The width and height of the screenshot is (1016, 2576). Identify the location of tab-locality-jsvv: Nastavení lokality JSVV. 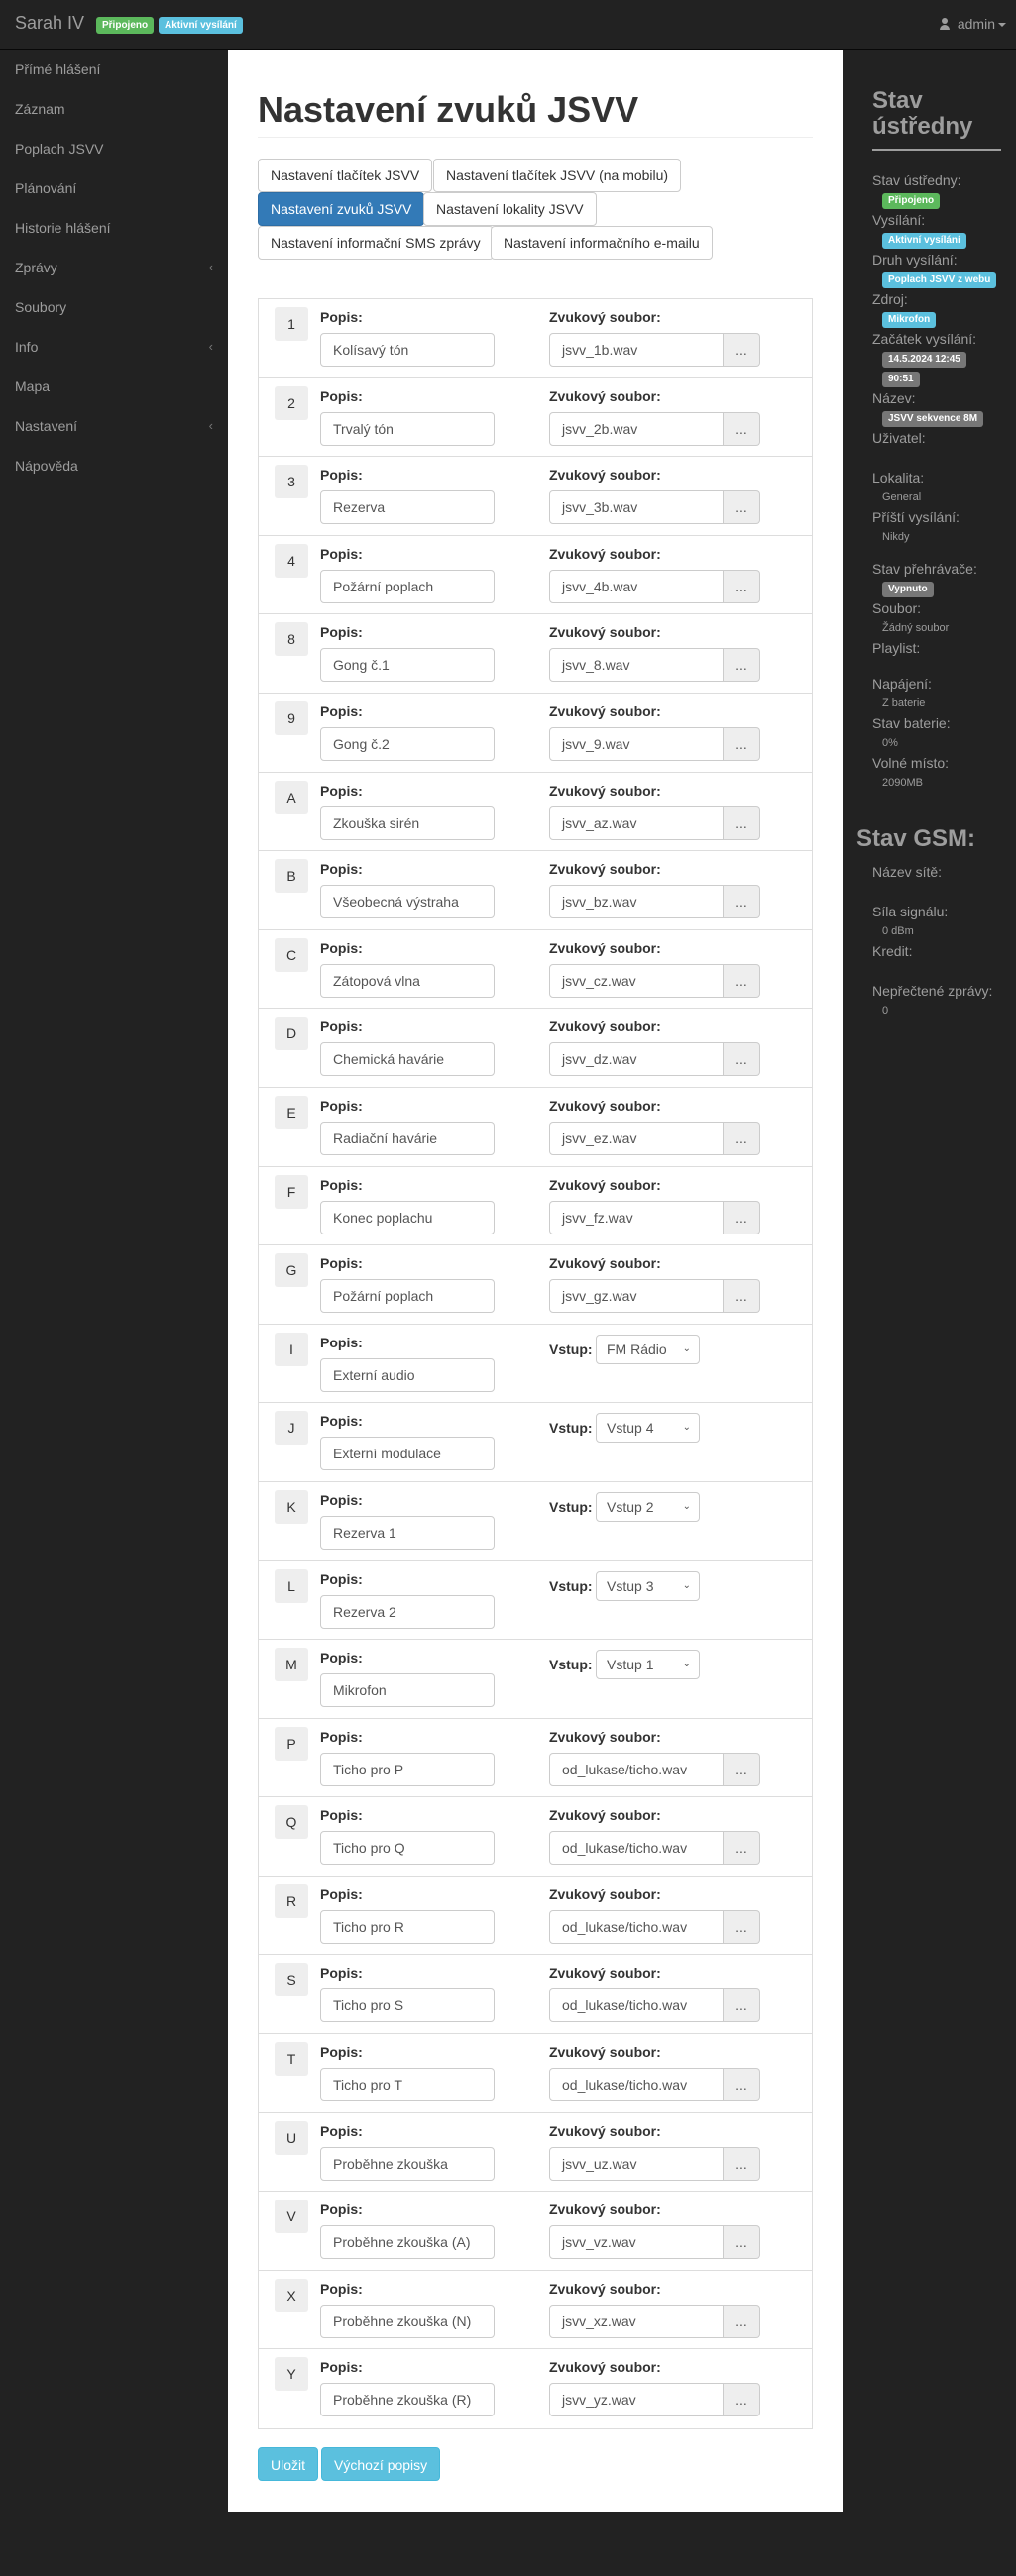
(510, 209).